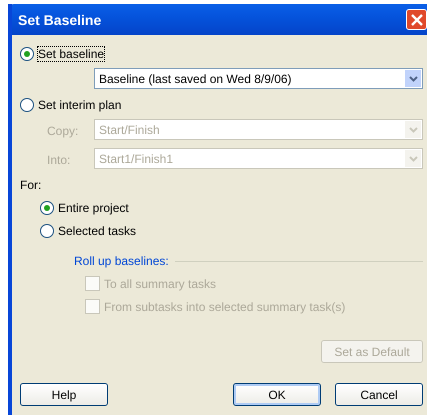 The image size is (427, 415). Describe the element at coordinates (63, 131) in the screenshot. I see `field-label: Copy:` at that location.